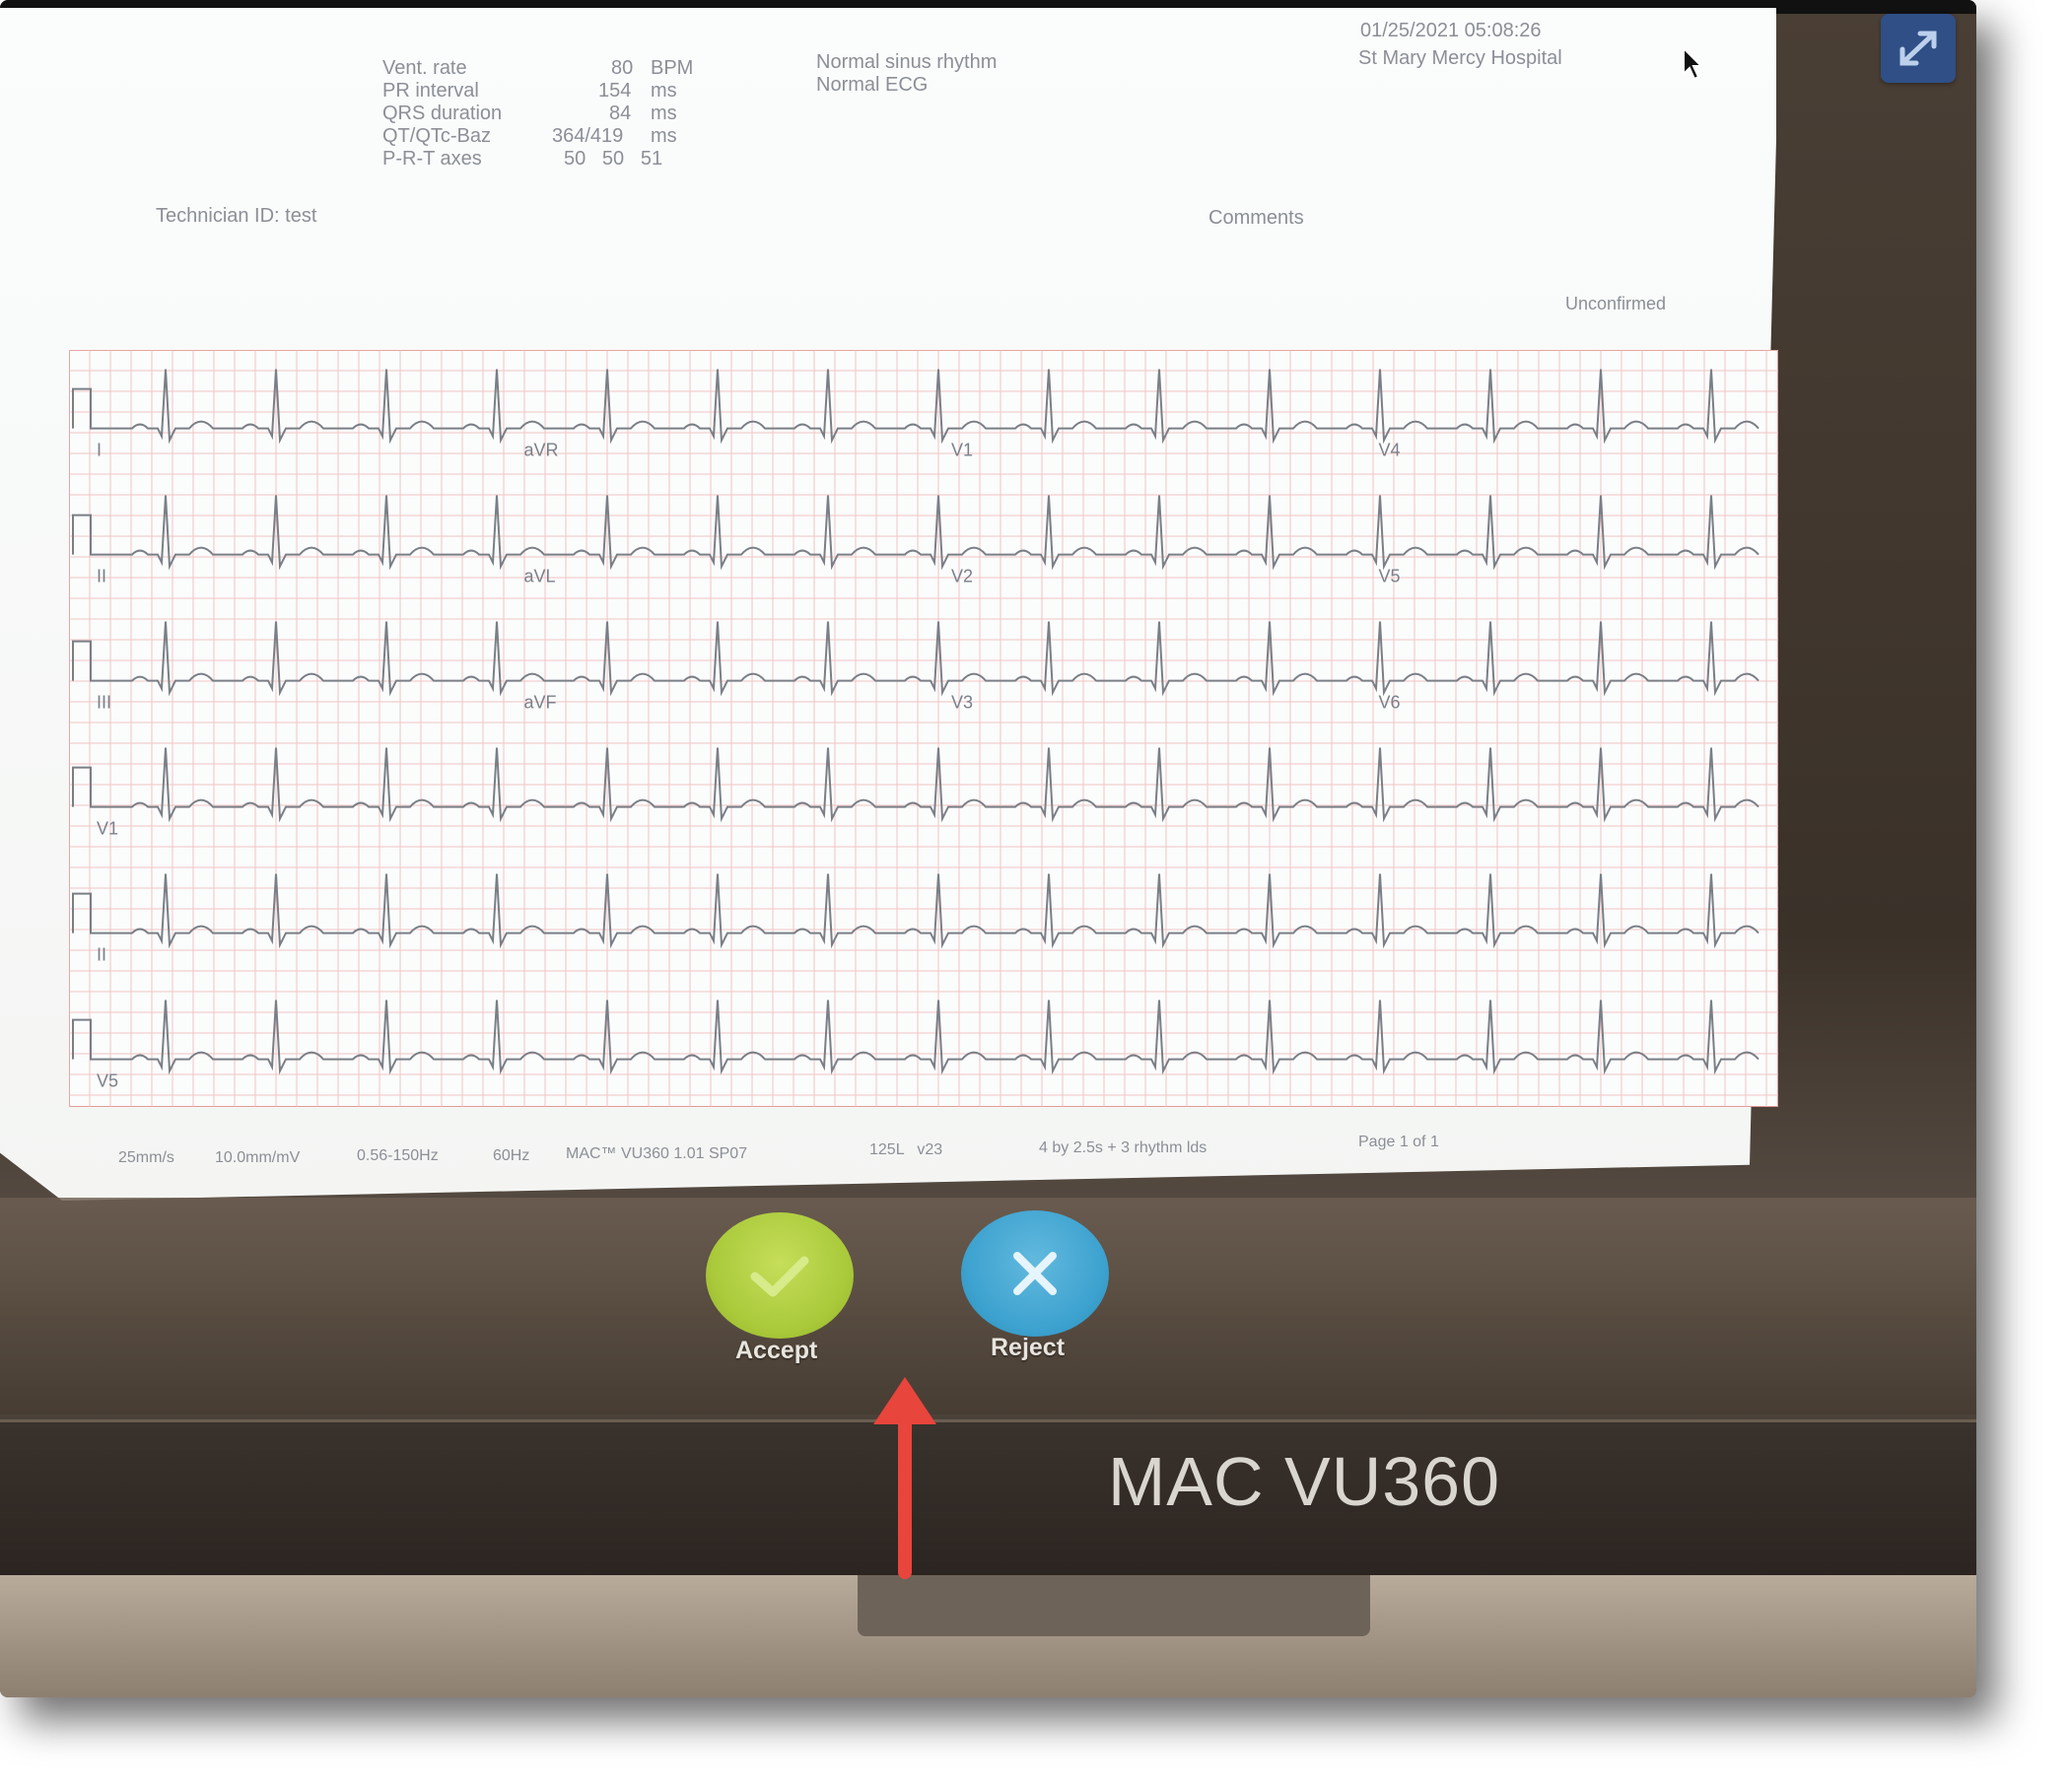 The image size is (2070, 1792). What do you see at coordinates (512, 1155) in the screenshot?
I see `notch: 60Hz` at bounding box center [512, 1155].